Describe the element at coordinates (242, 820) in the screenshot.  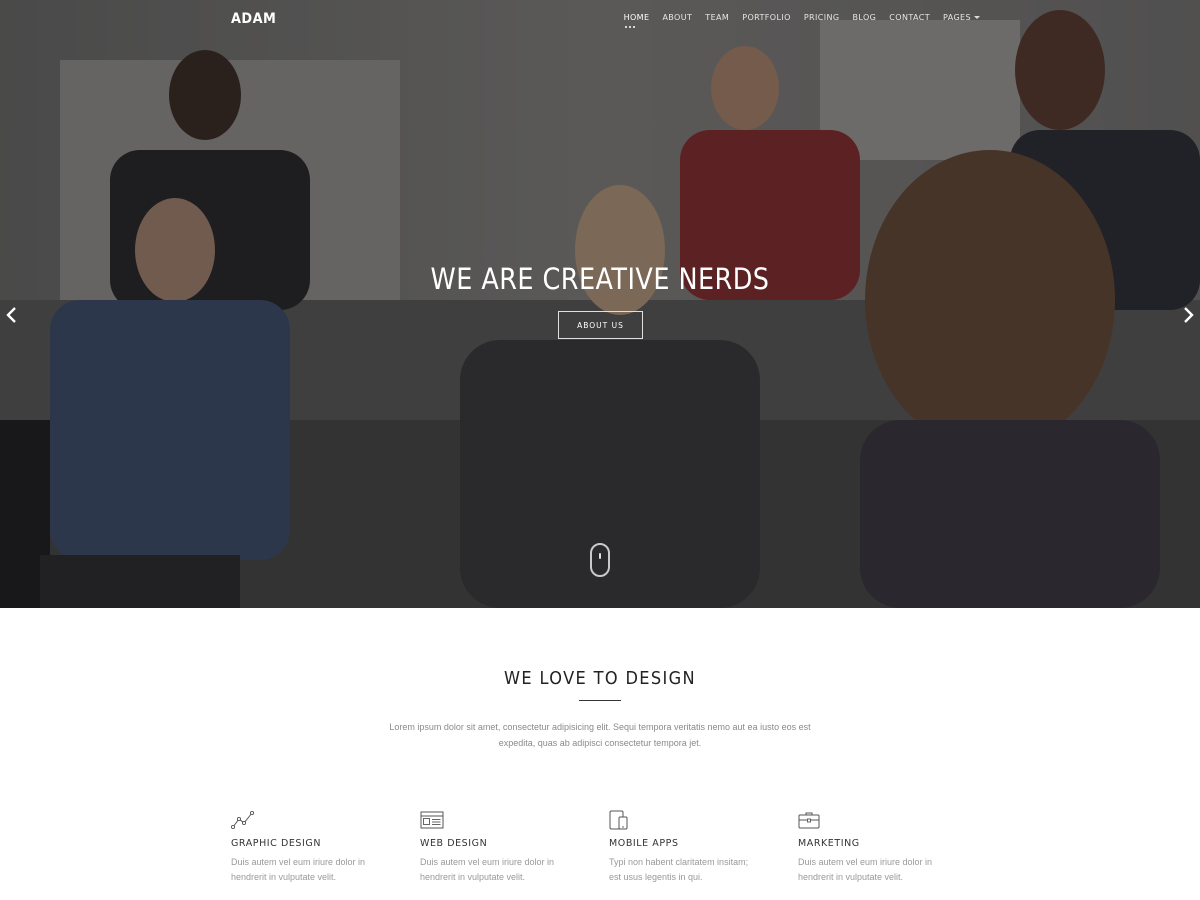
I see `line-chart-icon` at that location.